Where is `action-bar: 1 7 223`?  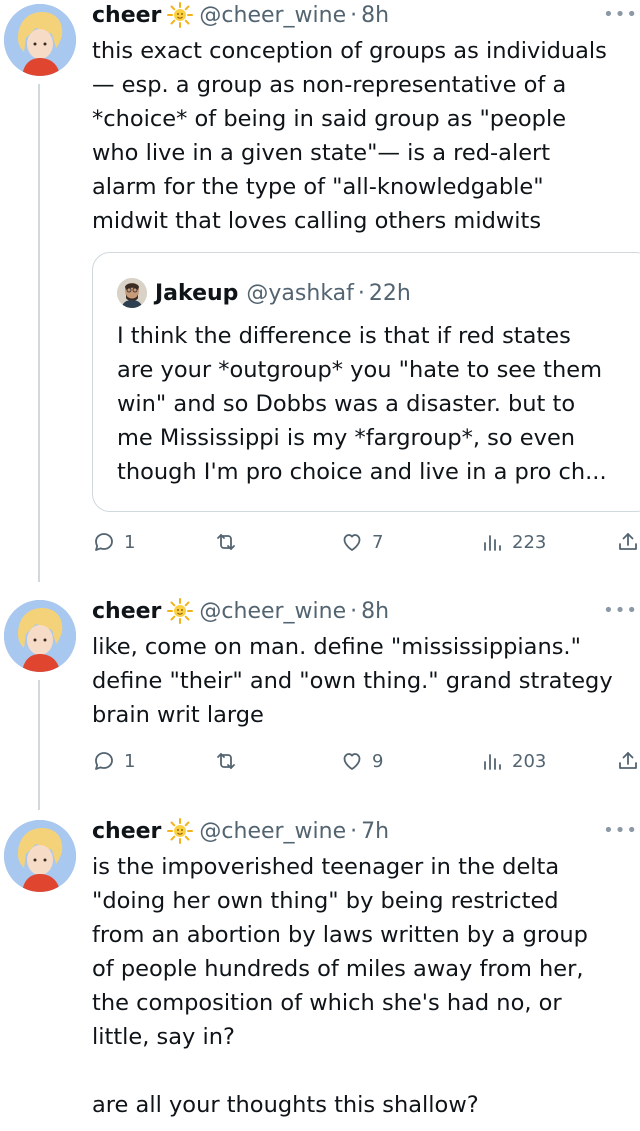
action-bar: 1 7 223 is located at coordinates (366, 542).